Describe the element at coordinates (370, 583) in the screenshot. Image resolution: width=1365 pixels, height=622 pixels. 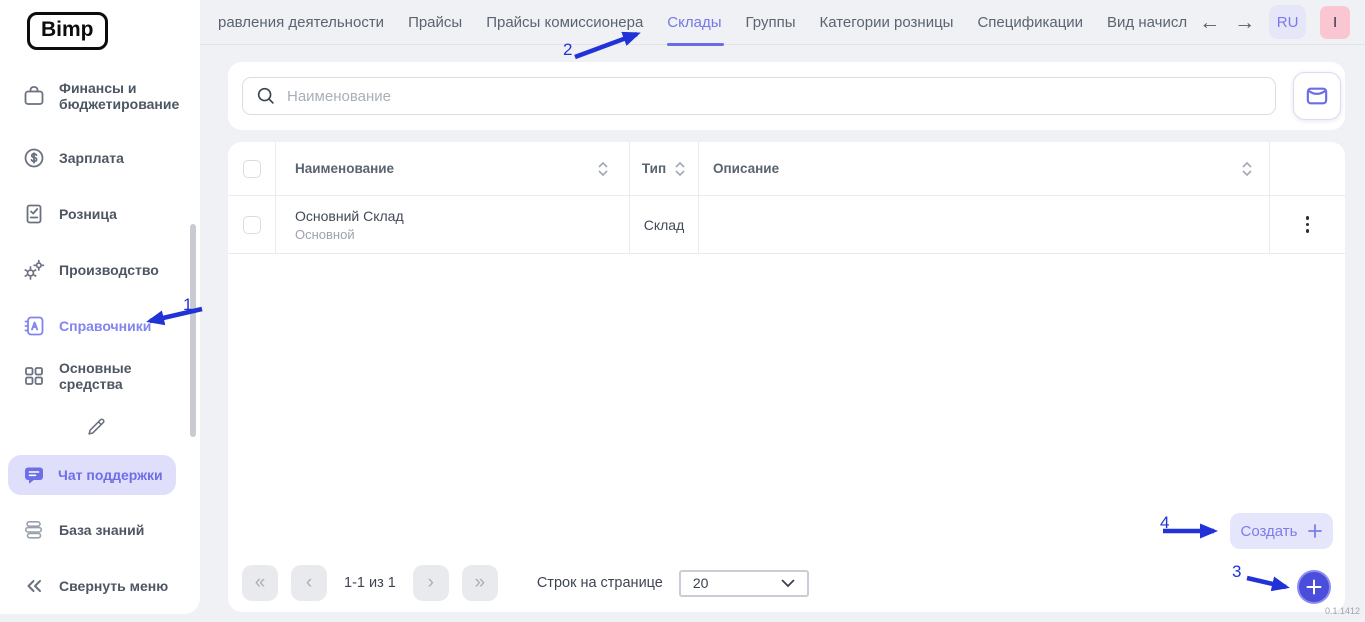
I see `pagination-range: 1-1 из 1` at that location.